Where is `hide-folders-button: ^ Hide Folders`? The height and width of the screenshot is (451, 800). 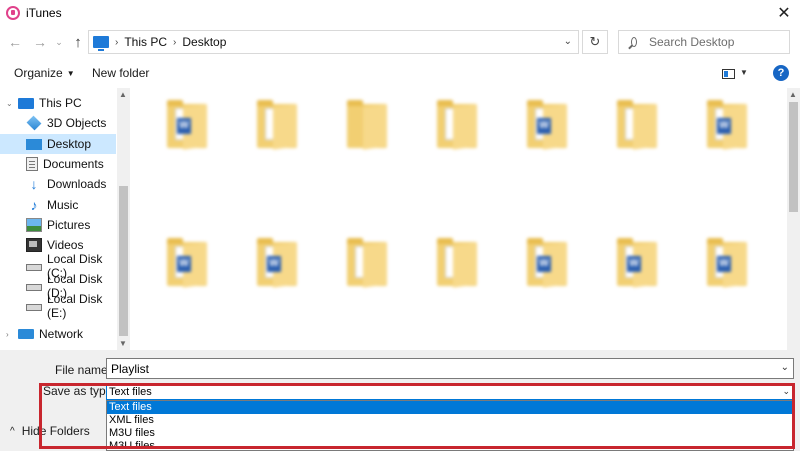
hide-folders-button: ^ Hide Folders is located at coordinates (50, 431).